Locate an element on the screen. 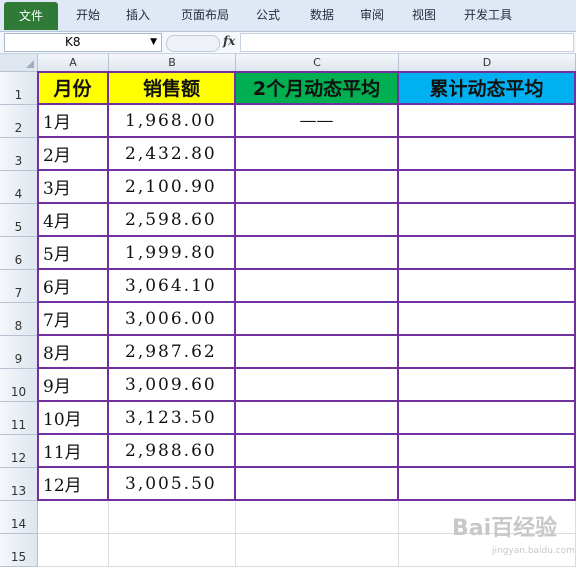 The image size is (576, 571). cell-B13: 3,005.50 is located at coordinates (172, 484).